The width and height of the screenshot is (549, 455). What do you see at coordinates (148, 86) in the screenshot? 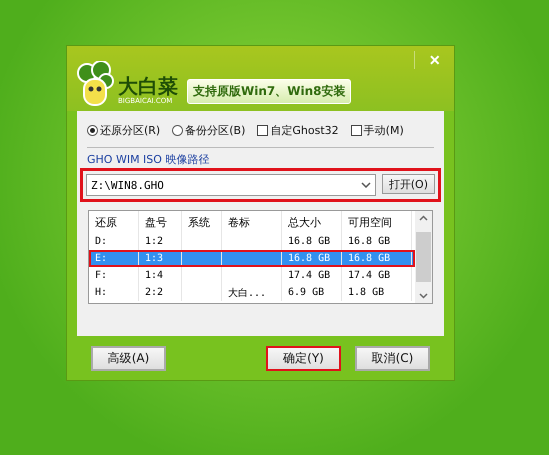
I see `logo-text: 大白菜` at bounding box center [148, 86].